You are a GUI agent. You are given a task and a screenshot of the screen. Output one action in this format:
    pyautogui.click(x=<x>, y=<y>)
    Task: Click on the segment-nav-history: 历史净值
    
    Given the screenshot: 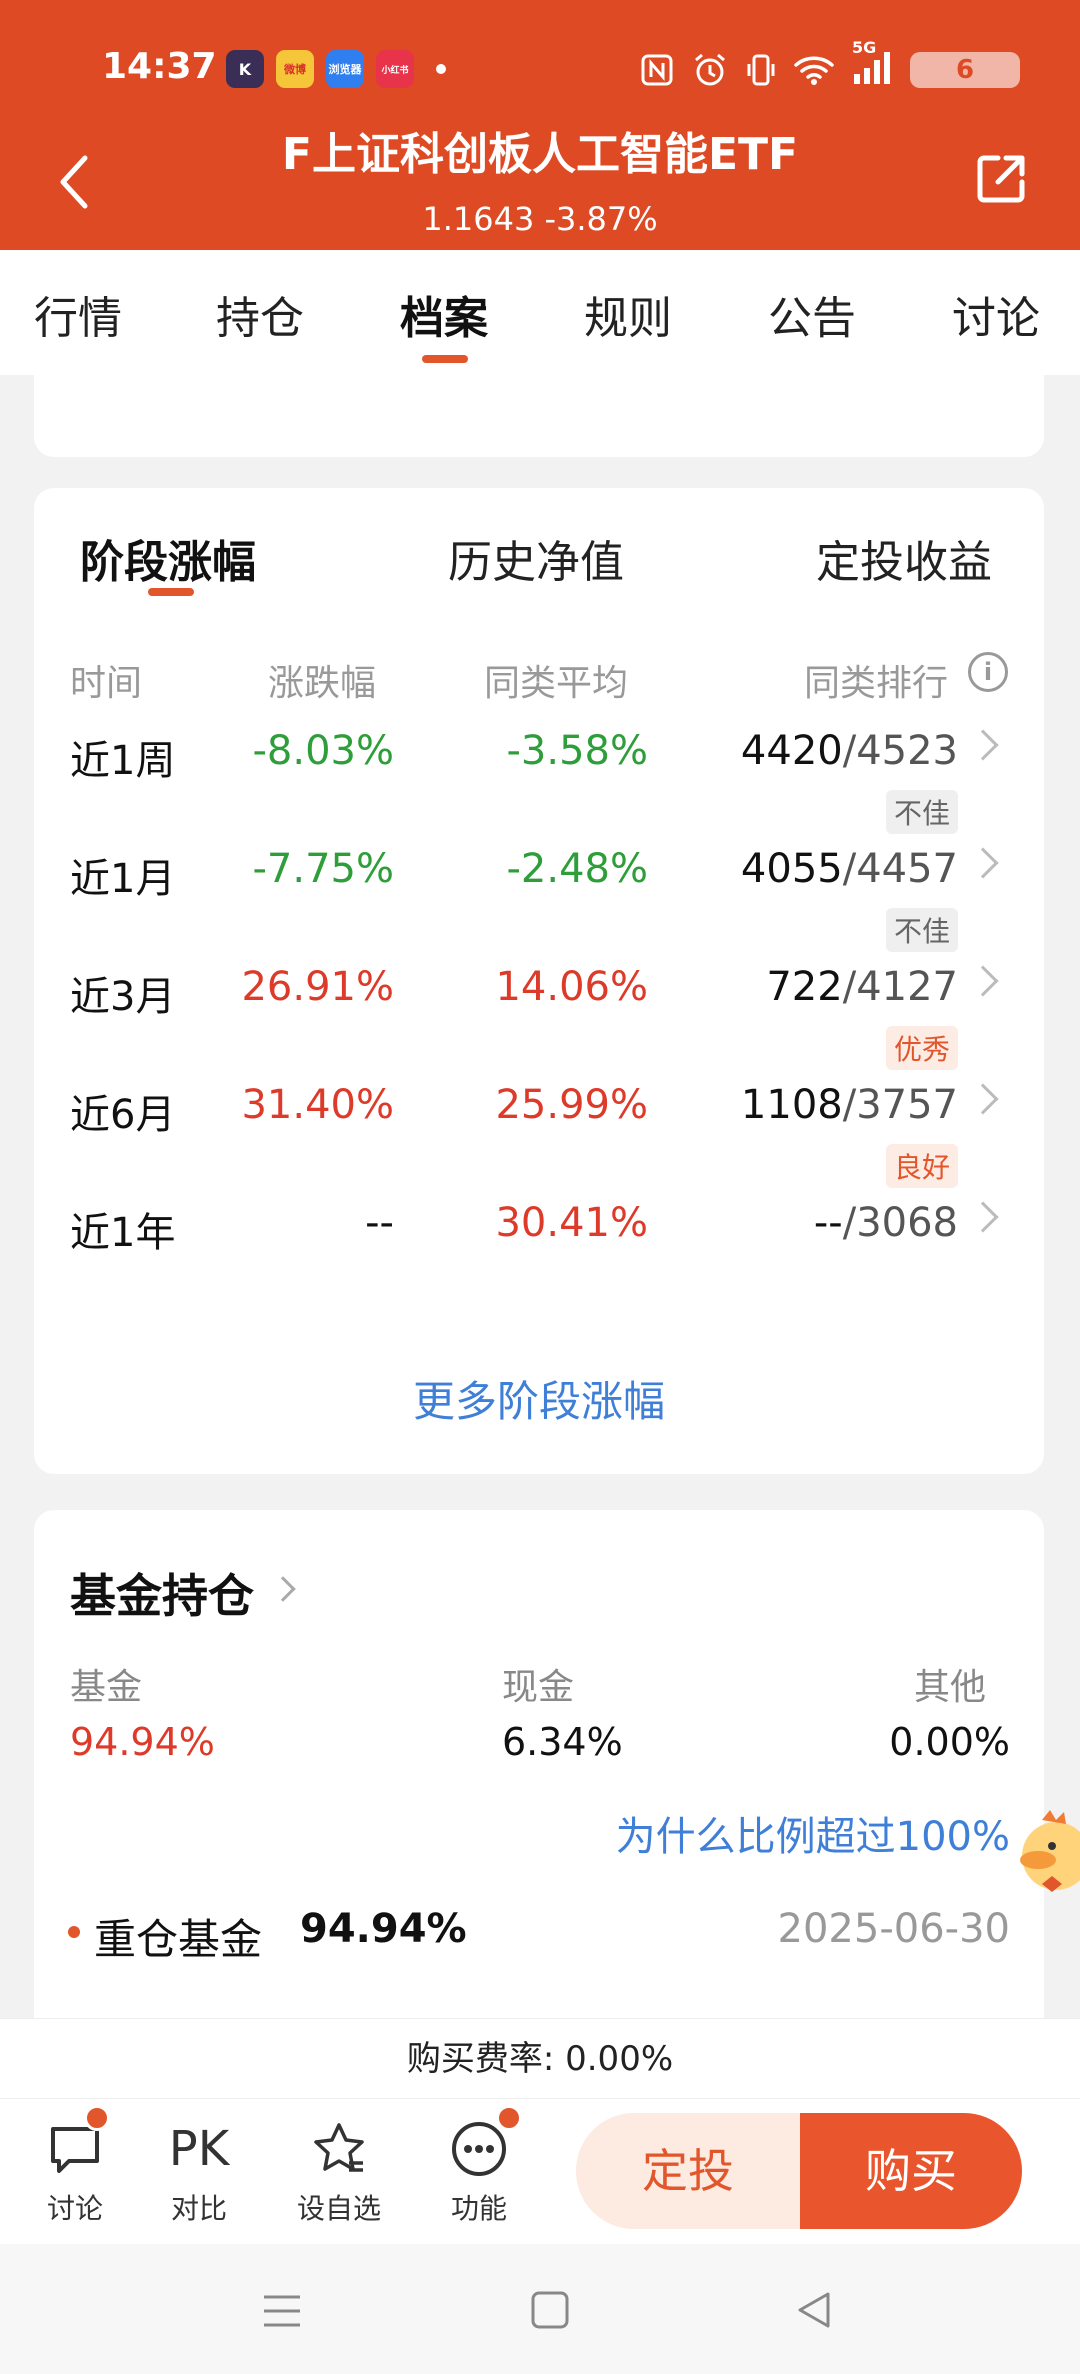 What is the action you would take?
    pyautogui.click(x=536, y=558)
    